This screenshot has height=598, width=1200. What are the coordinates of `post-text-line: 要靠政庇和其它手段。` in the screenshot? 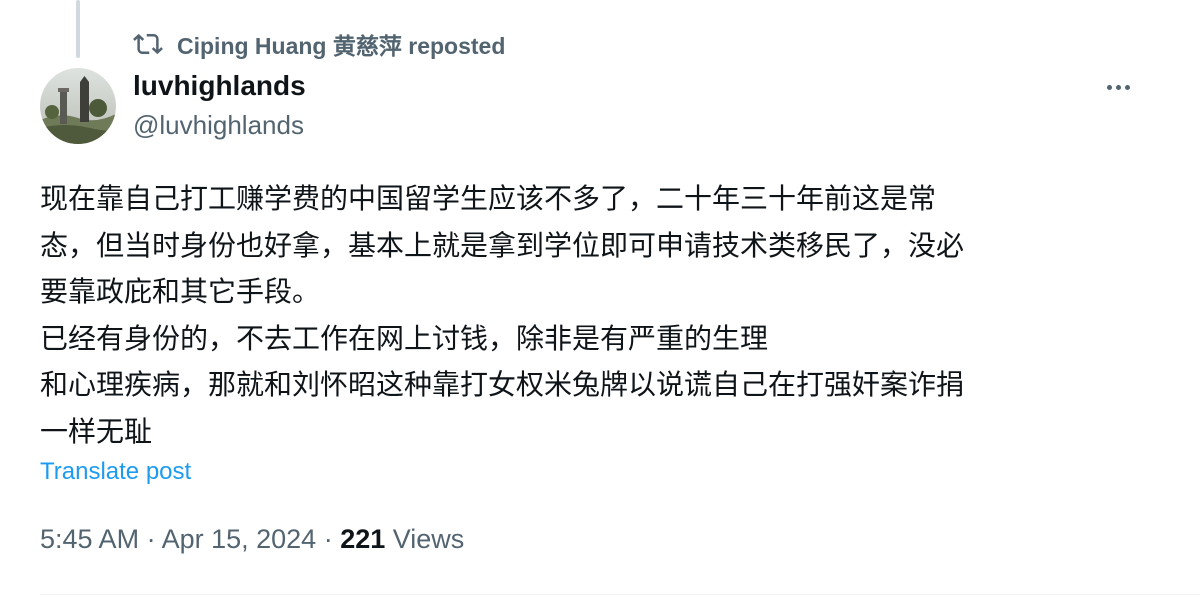 It's located at (180, 291).